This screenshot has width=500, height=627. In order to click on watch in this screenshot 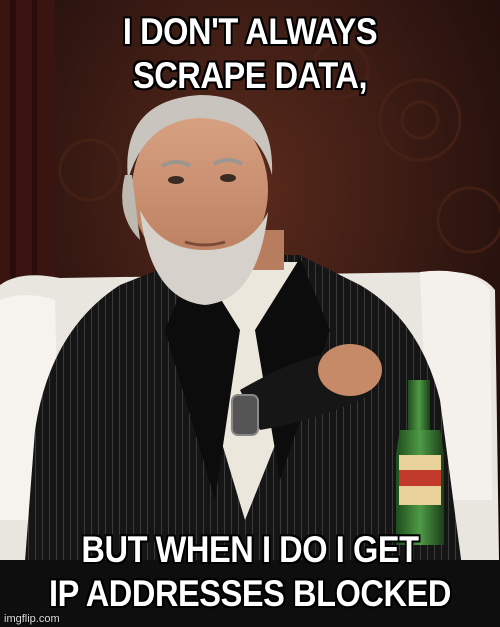, I will do `click(245, 415)`.